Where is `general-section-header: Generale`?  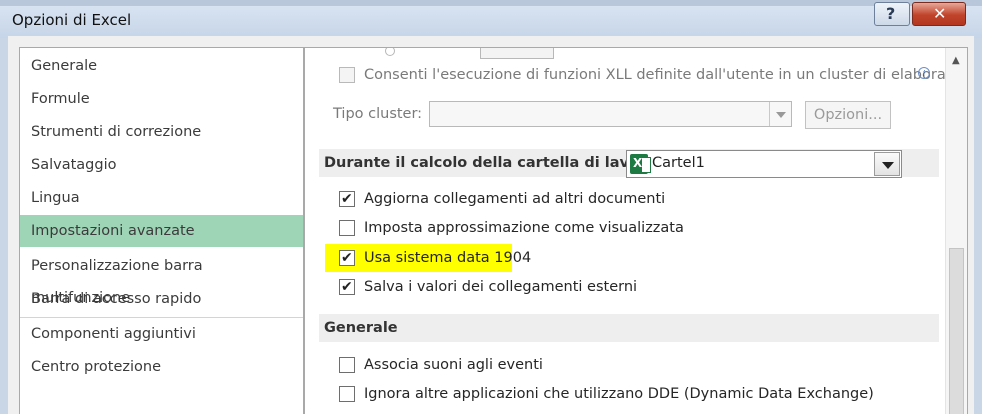 general-section-header: Generale is located at coordinates (629, 328).